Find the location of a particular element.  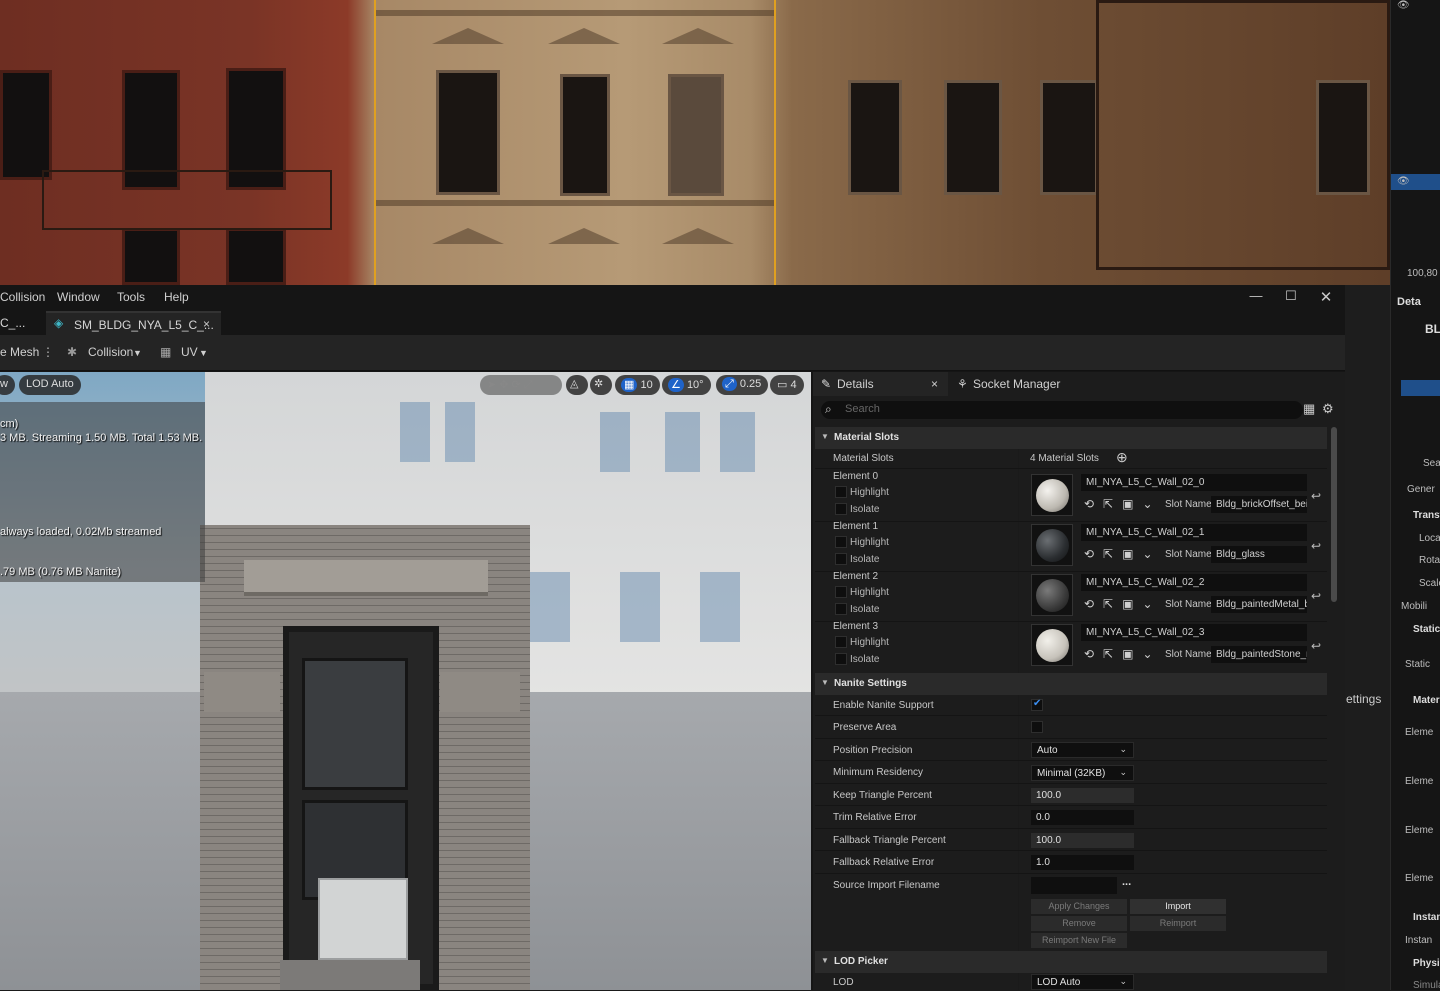

air-conditioner is located at coordinates (363, 919).